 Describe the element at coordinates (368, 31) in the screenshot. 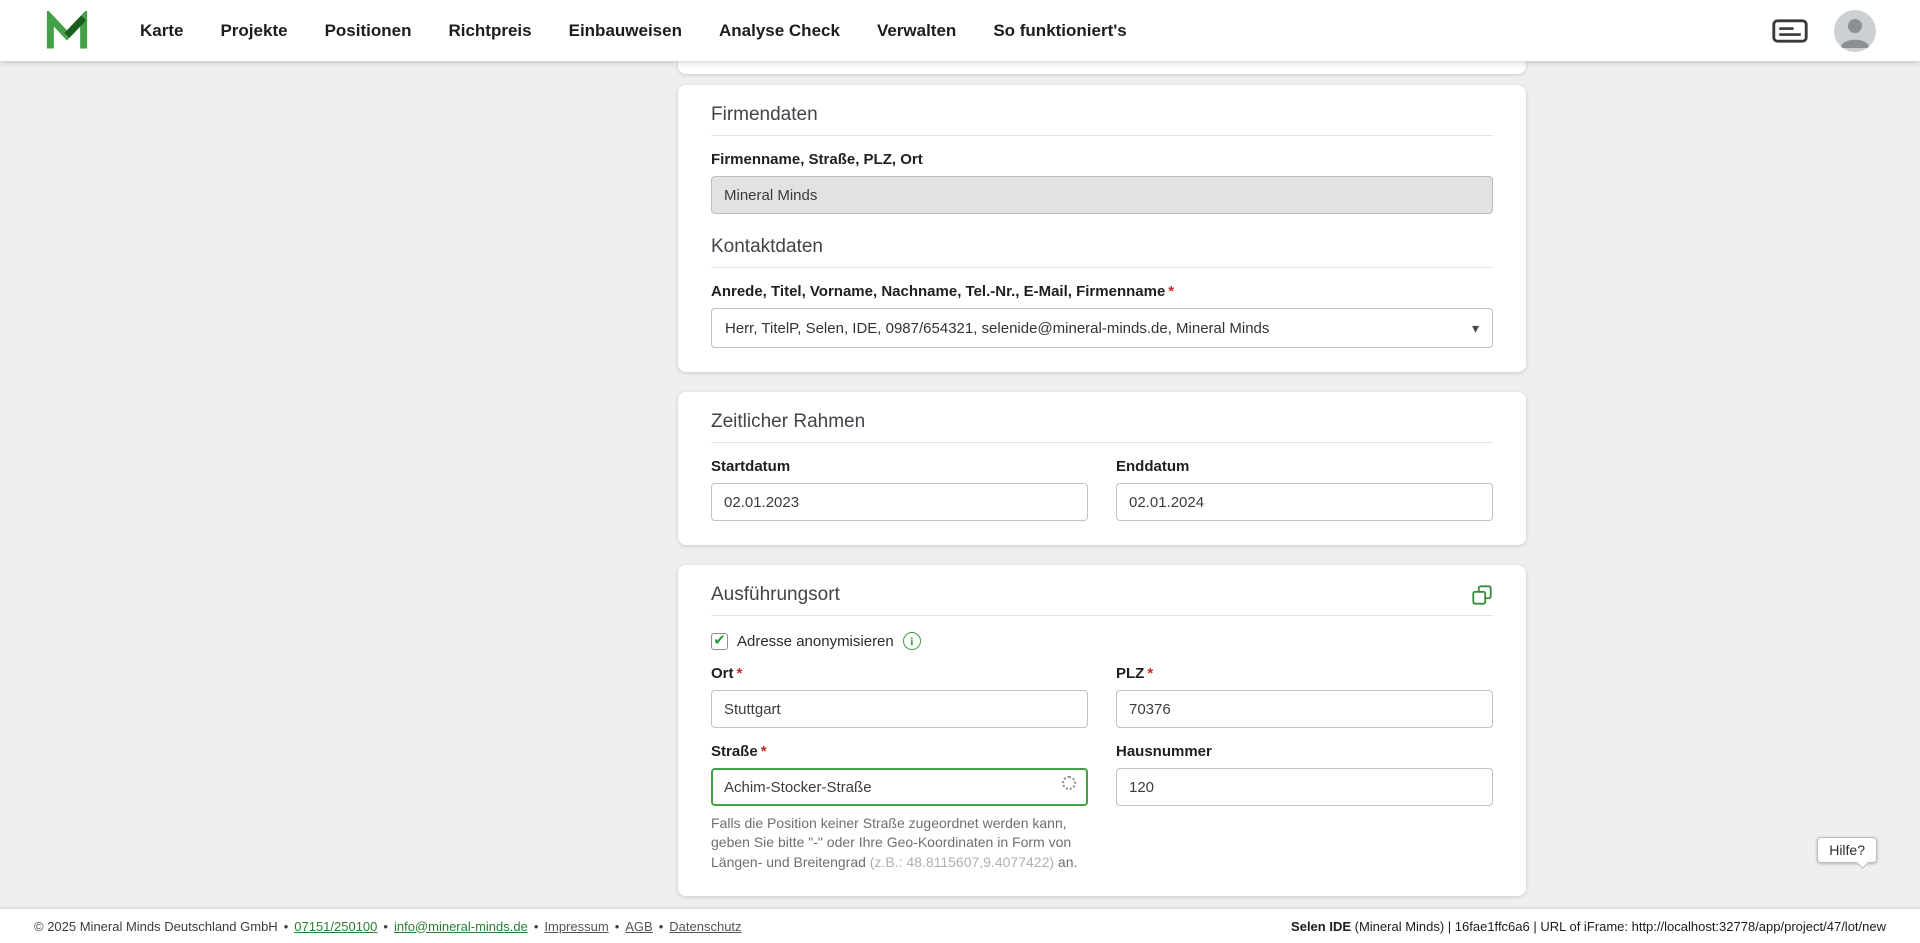

I see `nav-item-positionen: Positionen` at that location.